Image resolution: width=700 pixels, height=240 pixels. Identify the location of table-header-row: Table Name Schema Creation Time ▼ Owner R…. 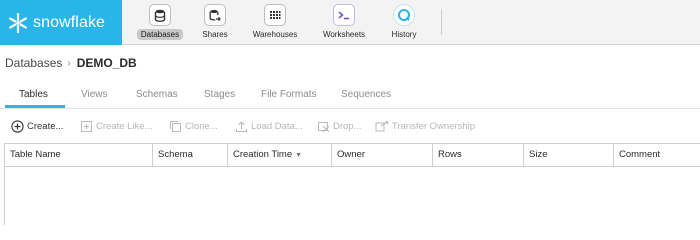
(352, 155).